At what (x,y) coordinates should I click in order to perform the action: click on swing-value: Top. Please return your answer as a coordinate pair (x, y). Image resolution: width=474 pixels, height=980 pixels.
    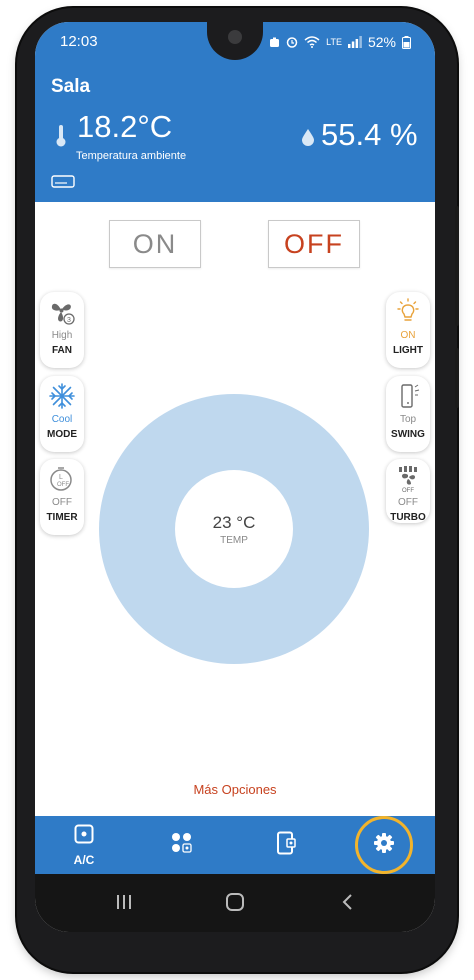
    Looking at the image, I should click on (408, 419).